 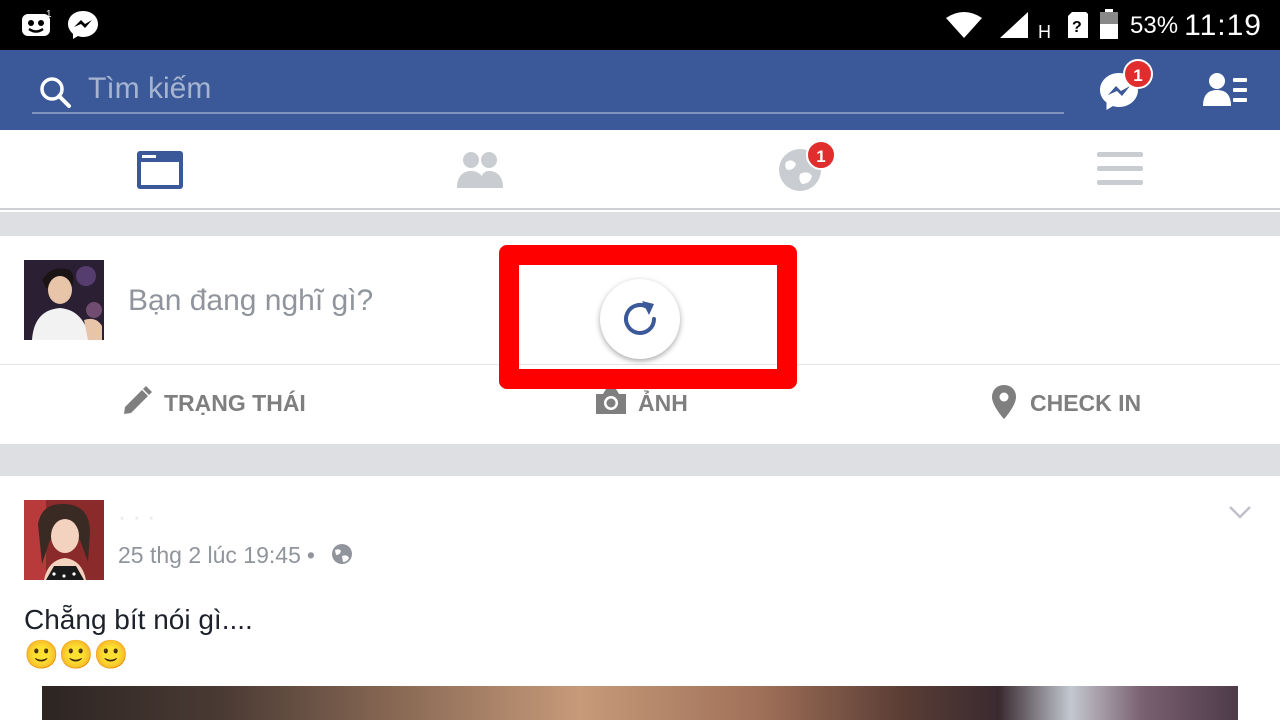 I want to click on network-type: H, so click(x=1044, y=32).